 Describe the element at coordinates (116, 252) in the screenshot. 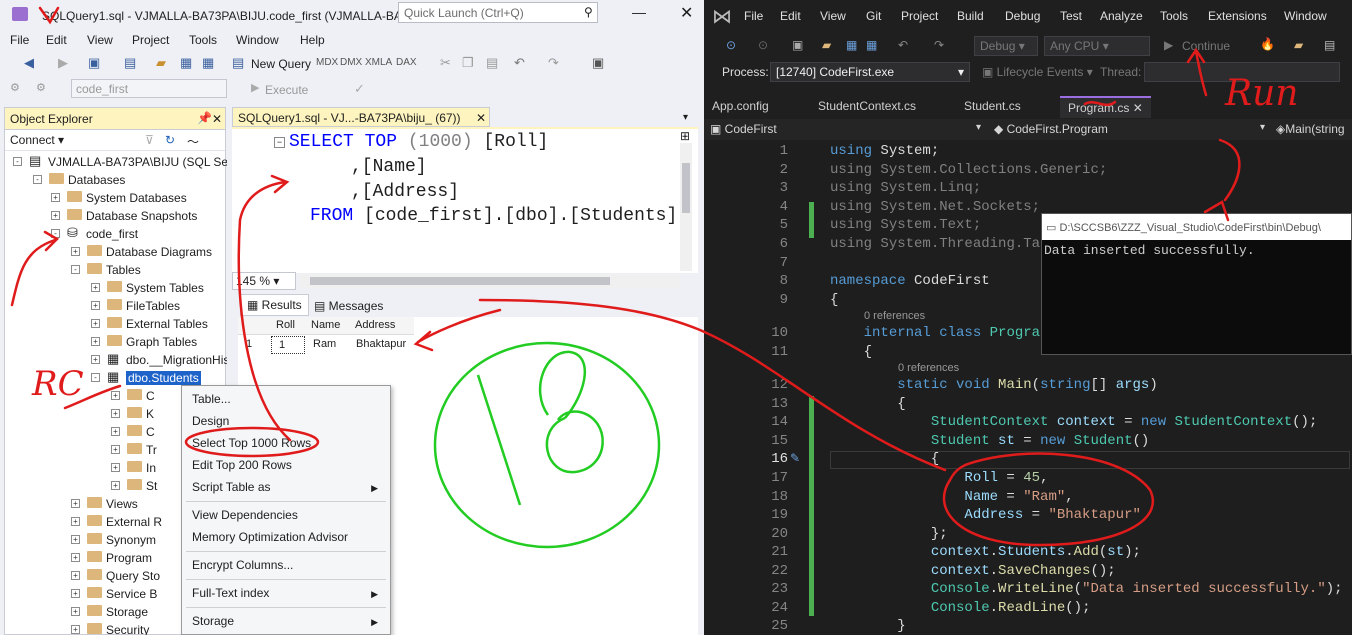

I see `tree-node: + Database Diagrams` at that location.